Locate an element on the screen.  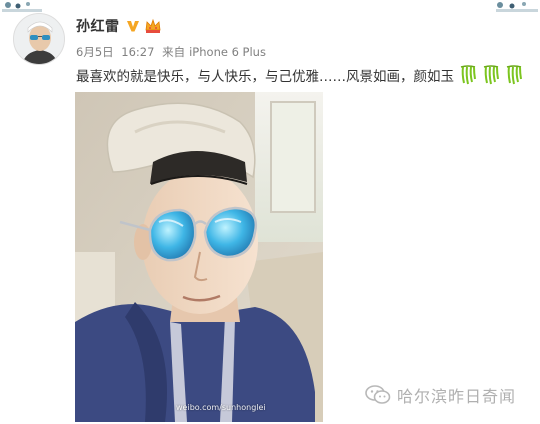
emoji-group is located at coordinates (491, 75).